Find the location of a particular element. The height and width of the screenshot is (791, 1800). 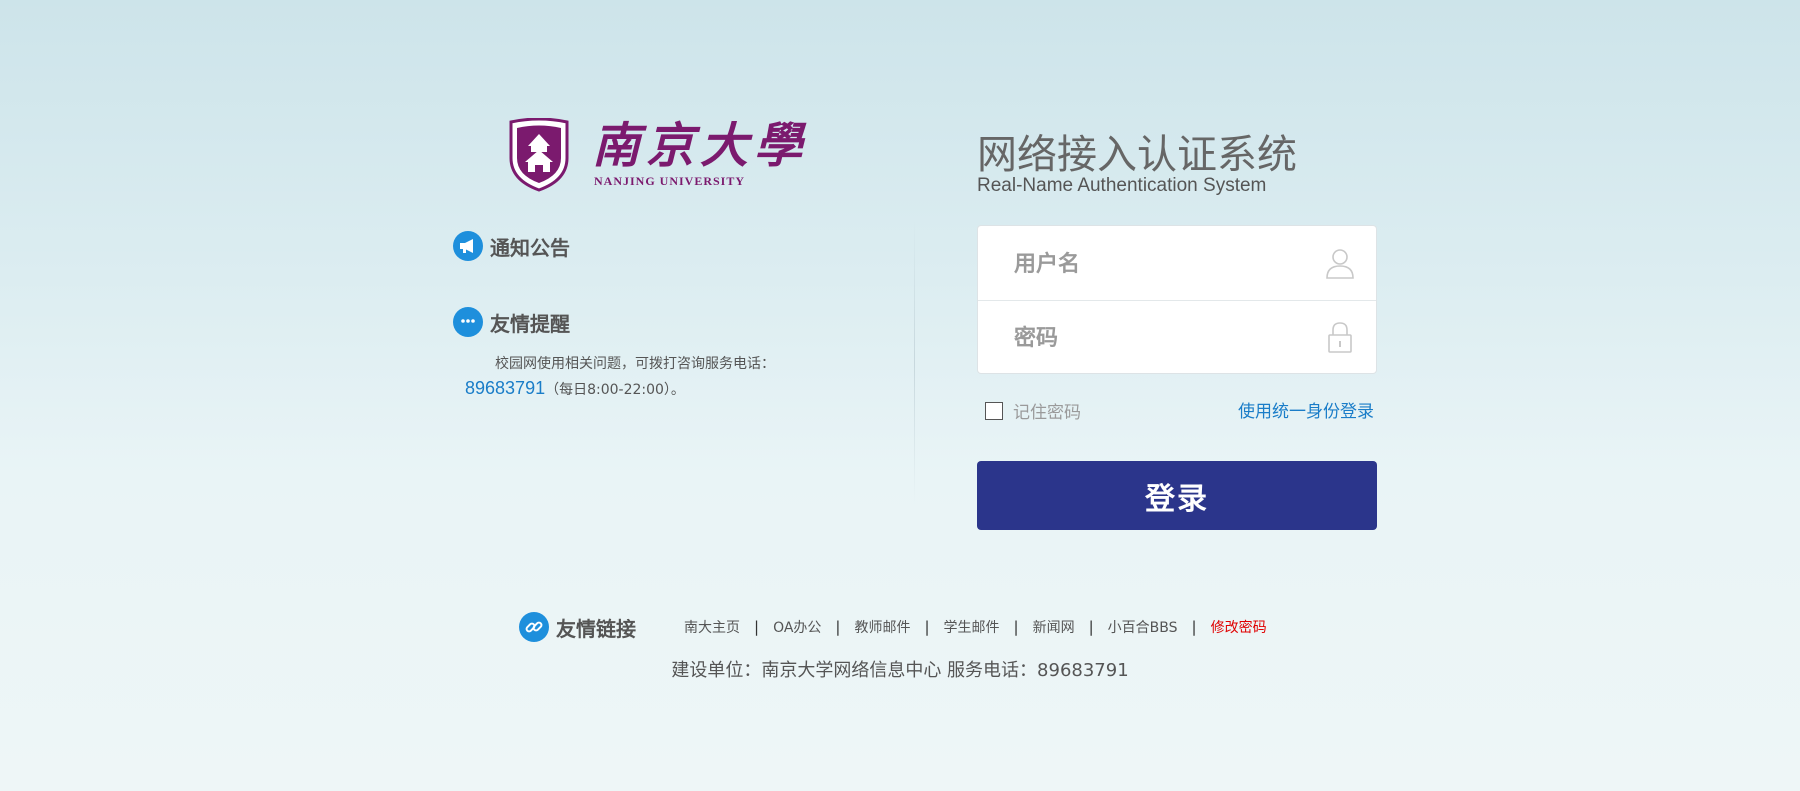

password-input is located at coordinates (1164, 338).